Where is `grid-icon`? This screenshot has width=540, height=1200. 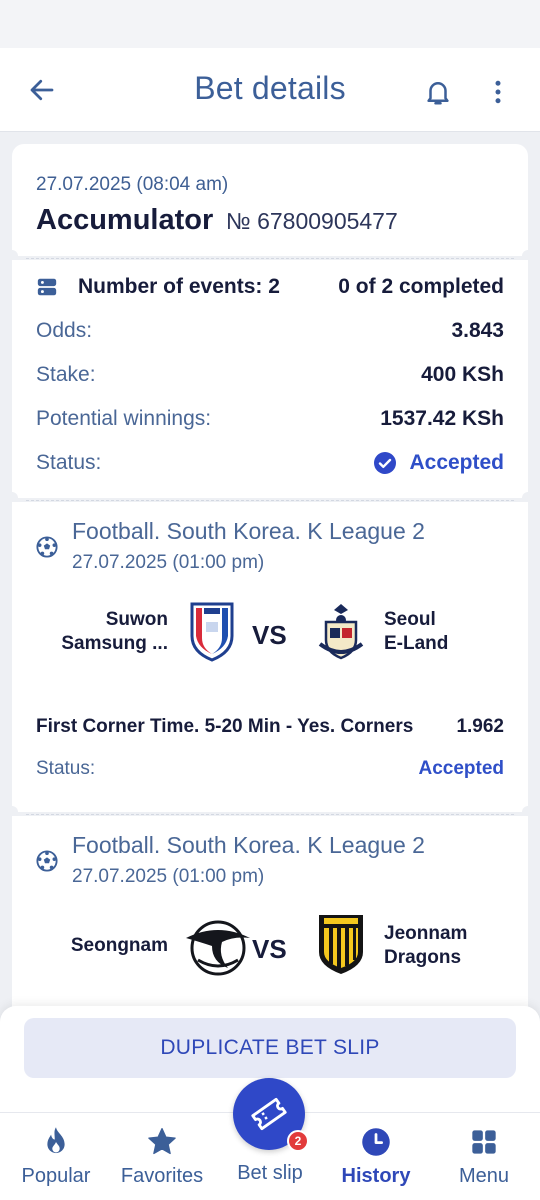 grid-icon is located at coordinates (484, 1142).